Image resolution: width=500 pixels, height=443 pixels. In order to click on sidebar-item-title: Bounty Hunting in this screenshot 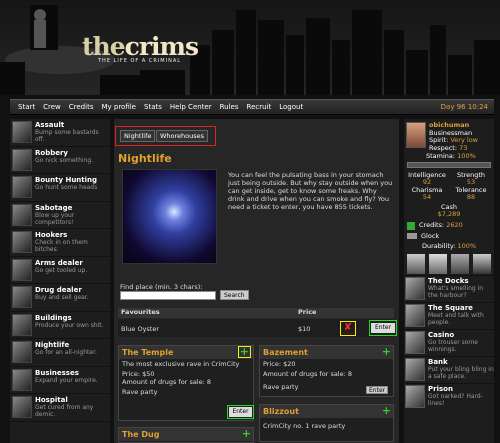, I will do `click(66, 180)`.